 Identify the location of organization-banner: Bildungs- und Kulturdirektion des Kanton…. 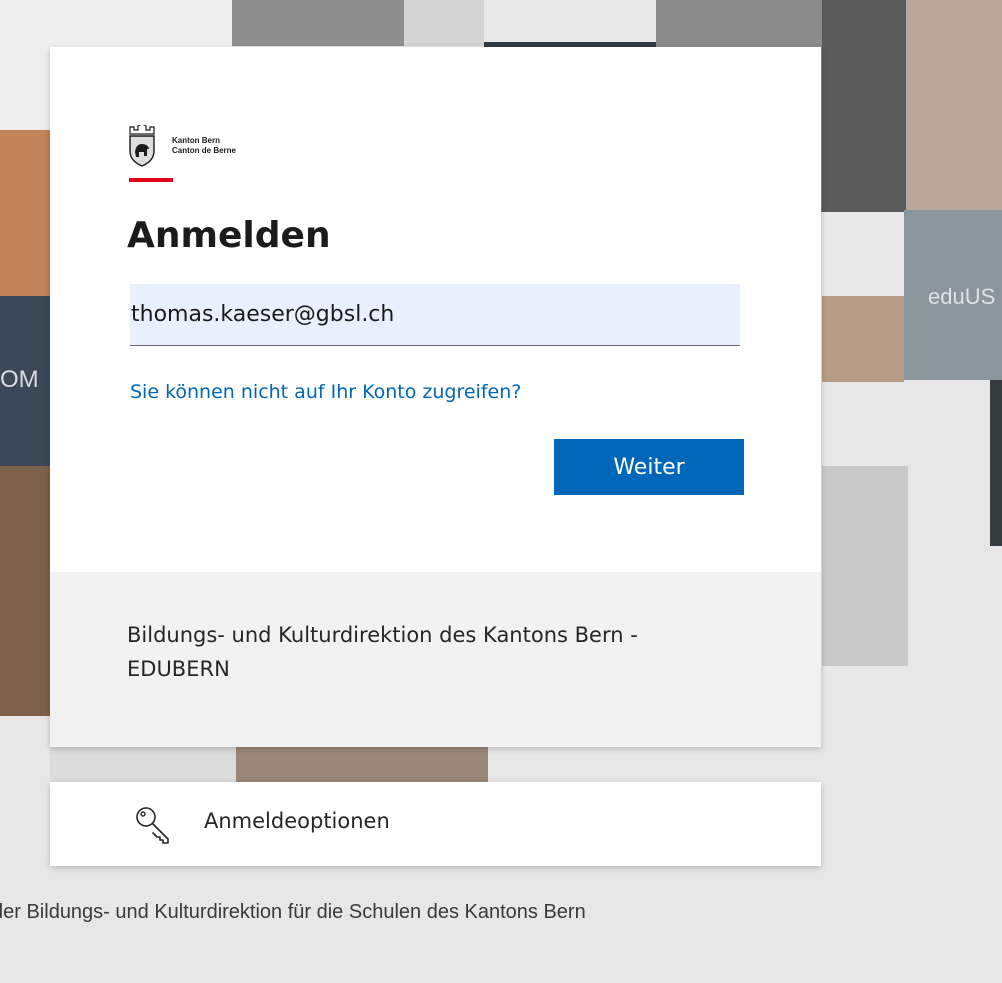
(435, 659).